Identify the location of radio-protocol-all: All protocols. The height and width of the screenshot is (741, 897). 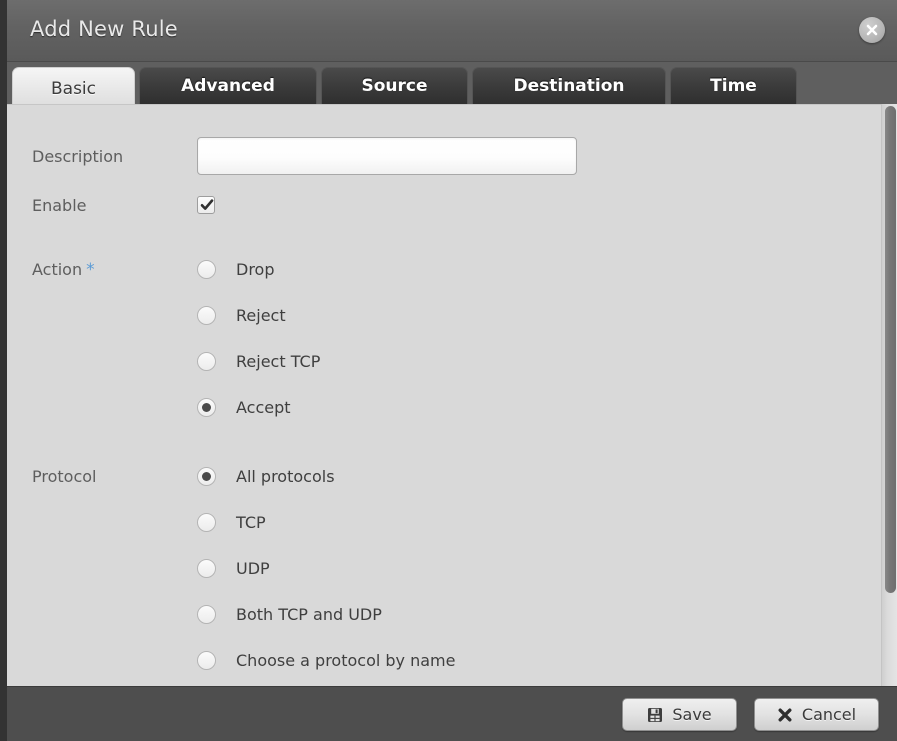
(266, 476).